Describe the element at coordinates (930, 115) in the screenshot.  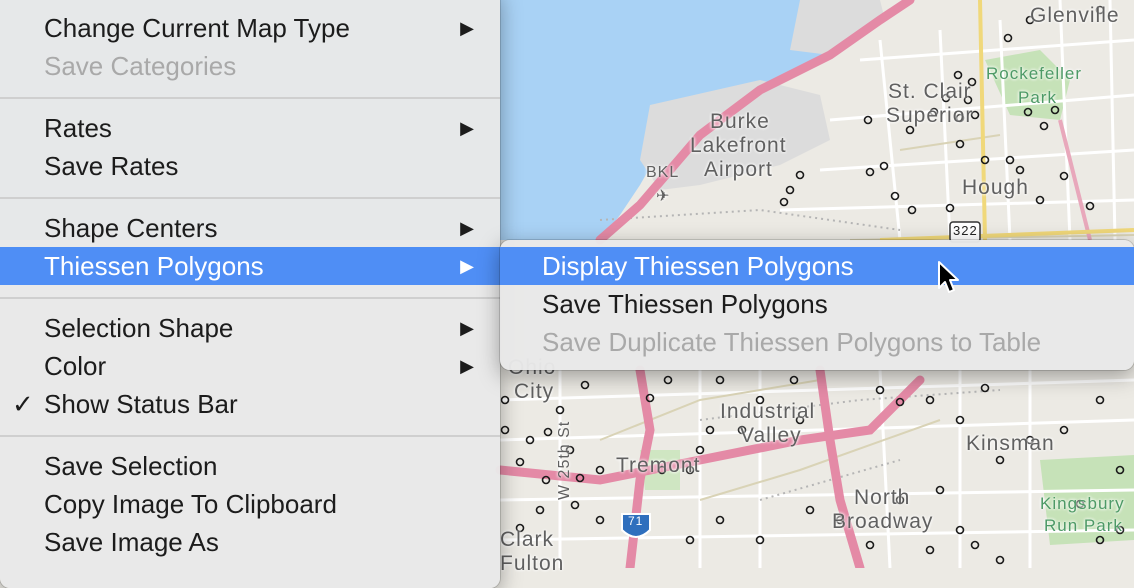
I see `map-label-superior: Superior` at that location.